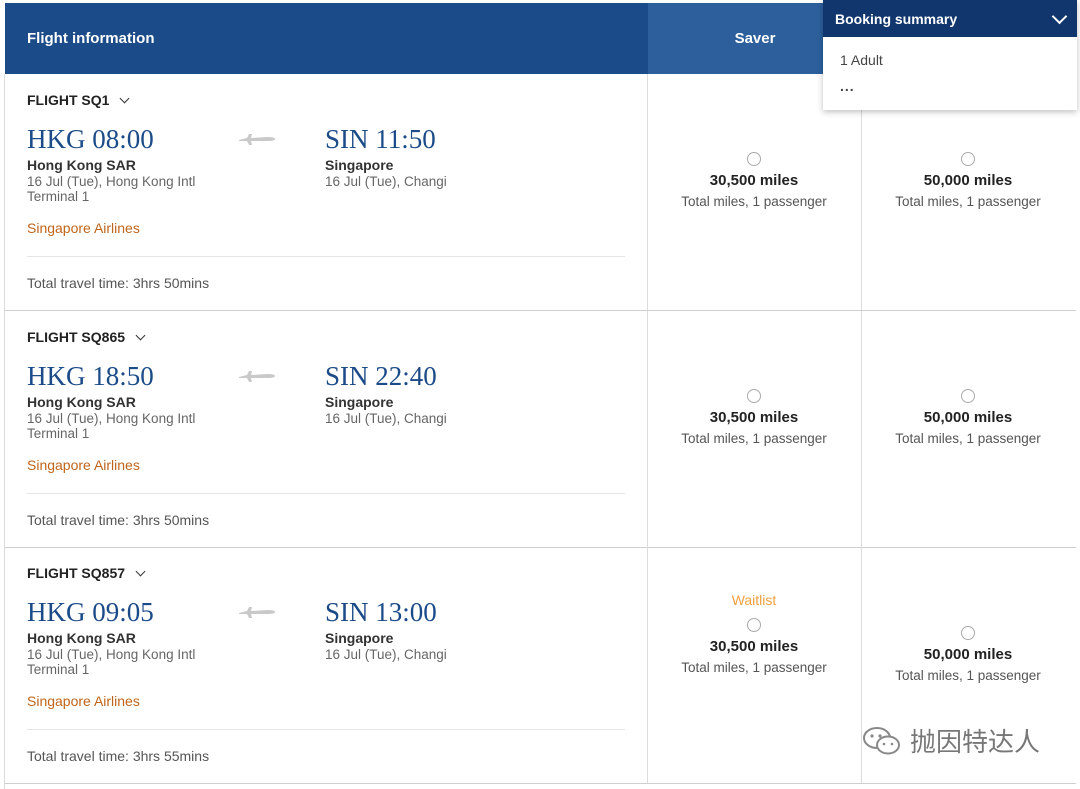 The width and height of the screenshot is (1080, 789). Describe the element at coordinates (91, 38) in the screenshot. I see `header-flight-information-label: Flight information` at that location.